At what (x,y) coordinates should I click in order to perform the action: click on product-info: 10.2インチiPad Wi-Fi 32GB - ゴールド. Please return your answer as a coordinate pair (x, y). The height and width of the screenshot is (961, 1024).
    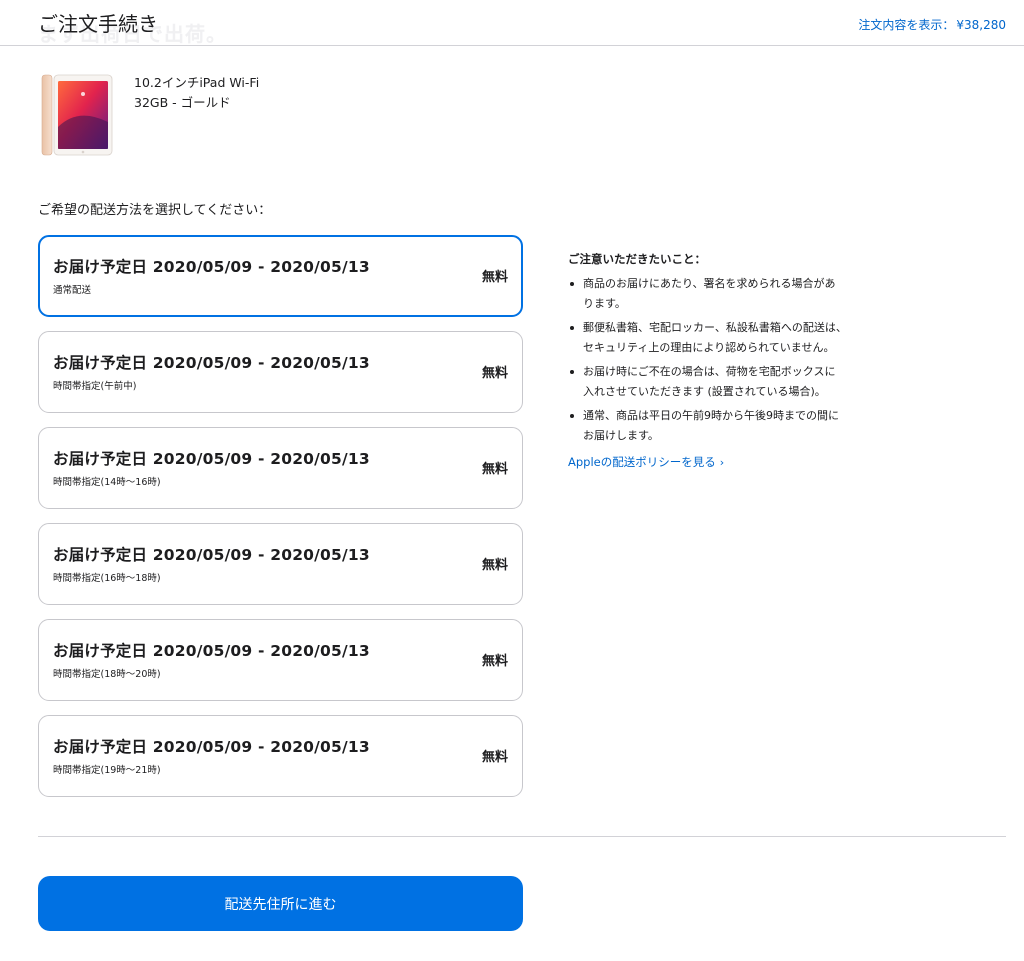
    Looking at the image, I should click on (196, 93).